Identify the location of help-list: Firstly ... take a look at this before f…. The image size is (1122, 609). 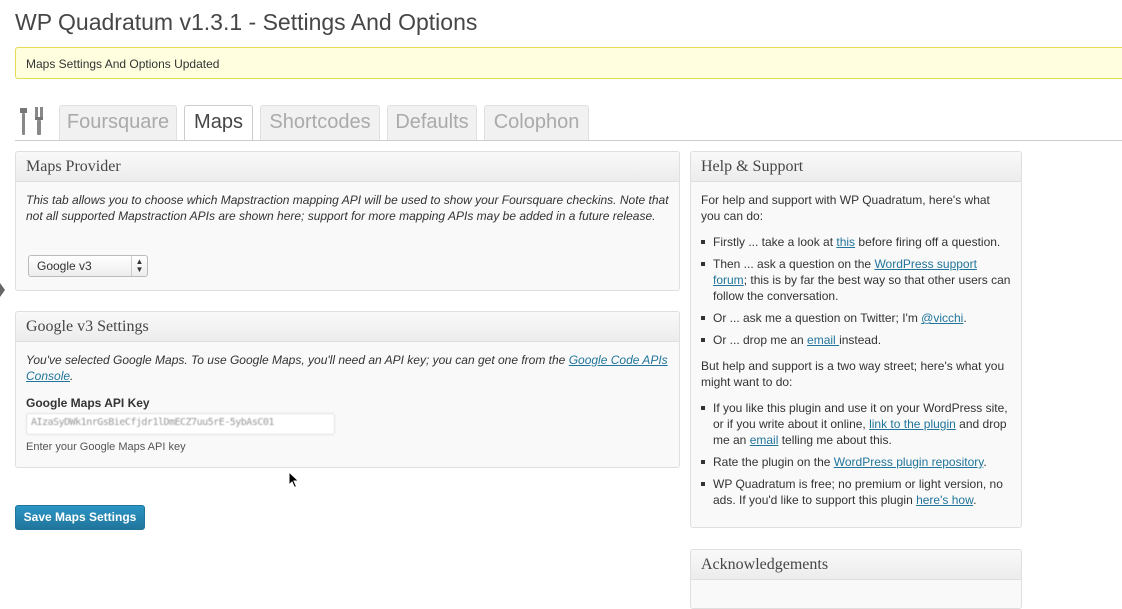
(856, 291).